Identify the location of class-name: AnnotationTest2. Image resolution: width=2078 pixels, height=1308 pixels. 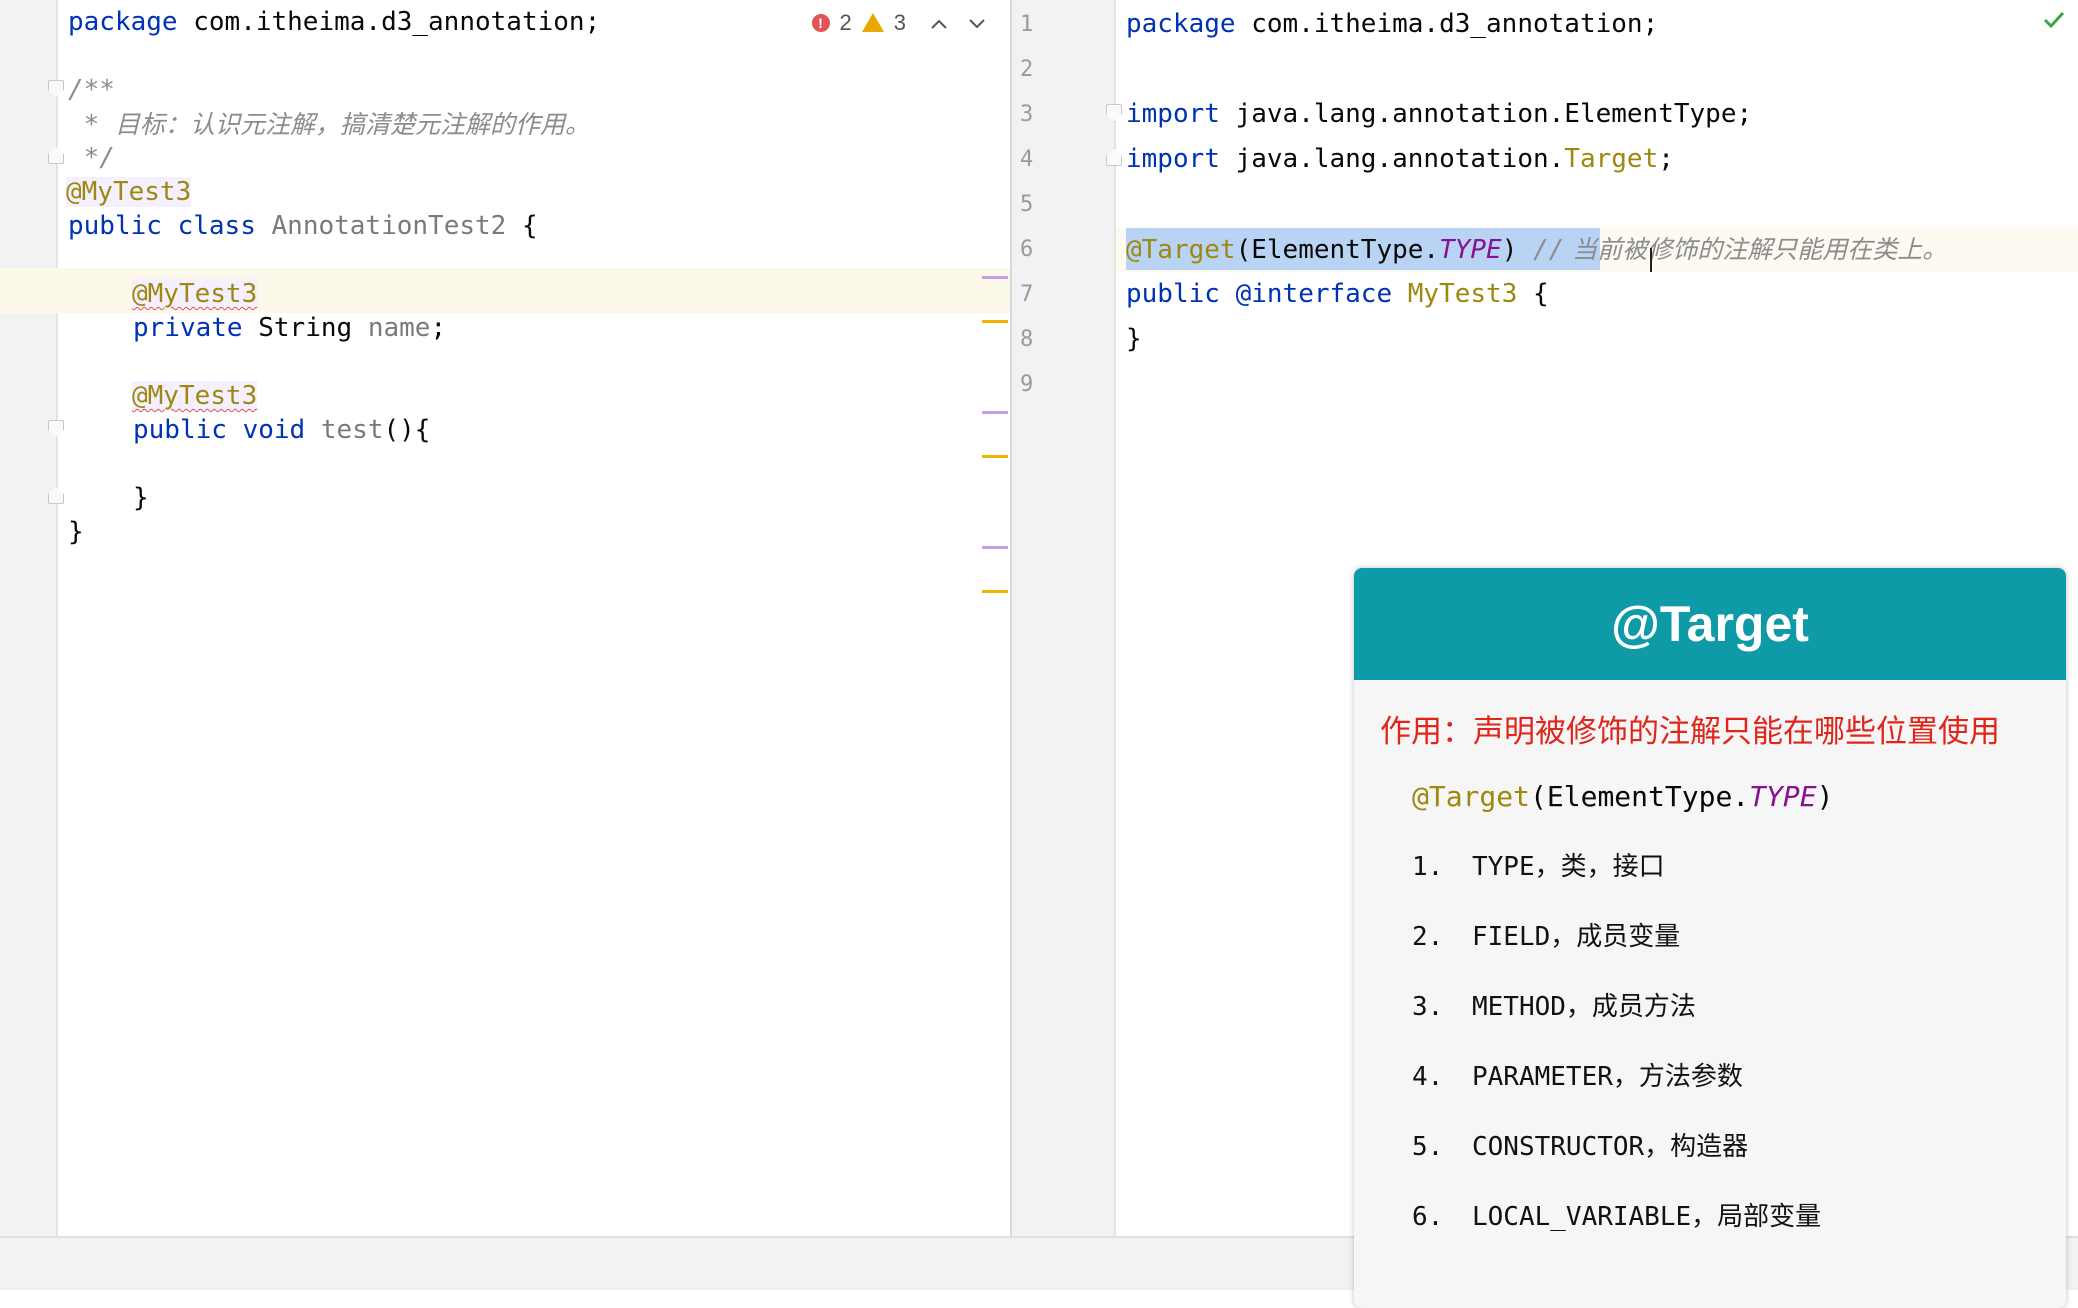
(389, 226).